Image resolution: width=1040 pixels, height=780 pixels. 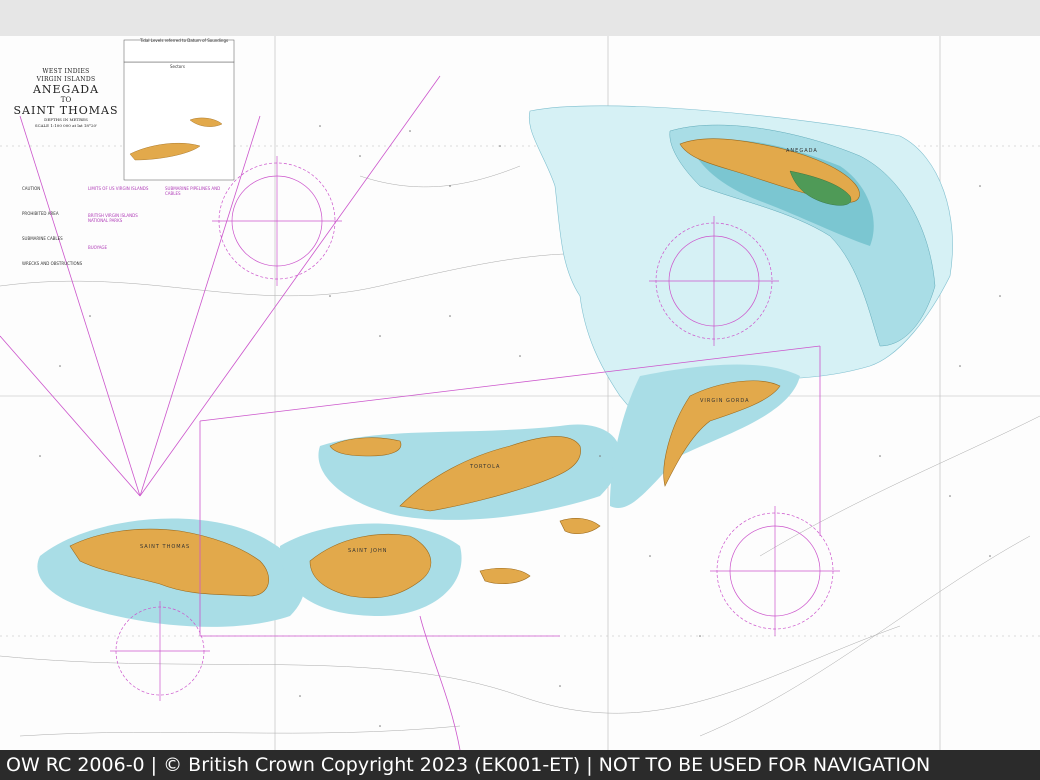 I want to click on note-heading-us-limits: LIMITS OF US VIRGIN ISLANDS, so click(x=118, y=188).